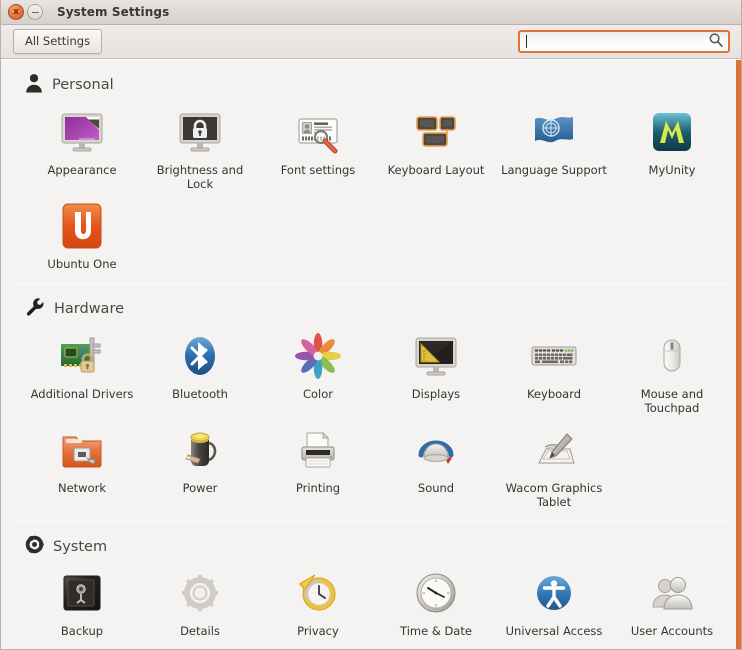 The height and width of the screenshot is (650, 742). Describe the element at coordinates (371, 542) in the screenshot. I see `section-header-system: System` at that location.